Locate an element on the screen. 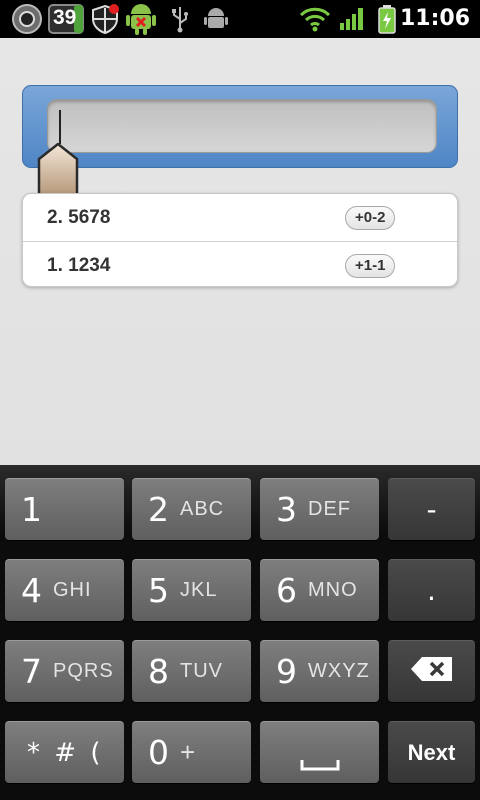 The width and height of the screenshot is (480, 800). key-symbol: . is located at coordinates (431, 590).